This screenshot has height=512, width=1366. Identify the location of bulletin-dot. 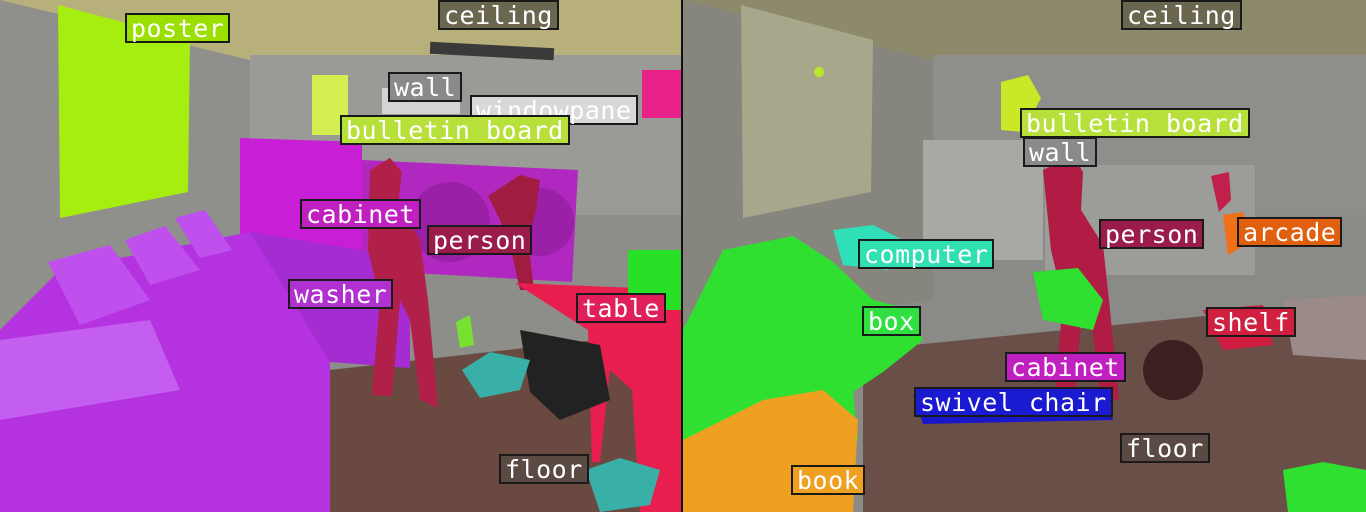
(819, 72).